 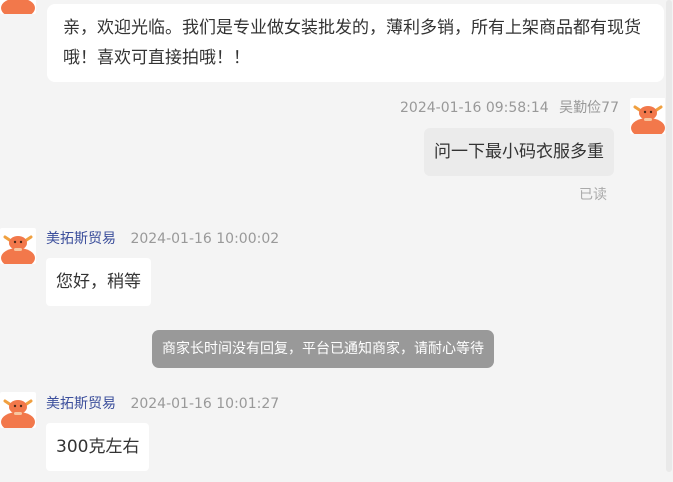 I want to click on buyer-meta: 2024-01-16 09:58:14 吴勤俭77, so click(x=509, y=107).